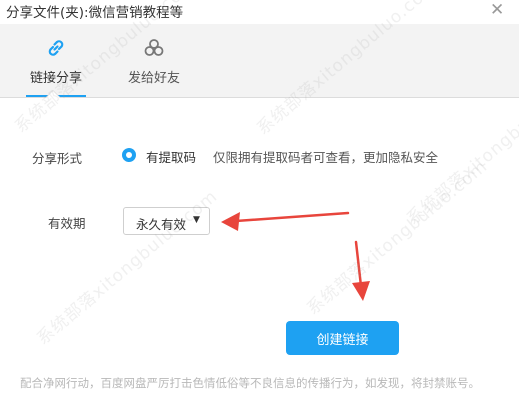 Image resolution: width=519 pixels, height=393 pixels. Describe the element at coordinates (259, 97) in the screenshot. I see `tabs-divider` at that location.